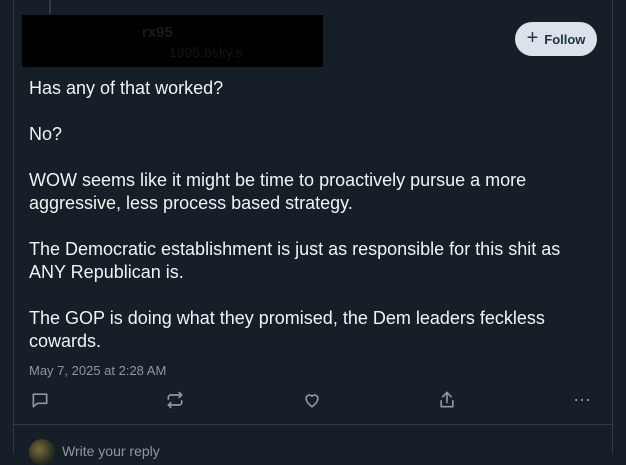 The width and height of the screenshot is (626, 465). What do you see at coordinates (565, 39) in the screenshot?
I see `follow-label: Follow` at bounding box center [565, 39].